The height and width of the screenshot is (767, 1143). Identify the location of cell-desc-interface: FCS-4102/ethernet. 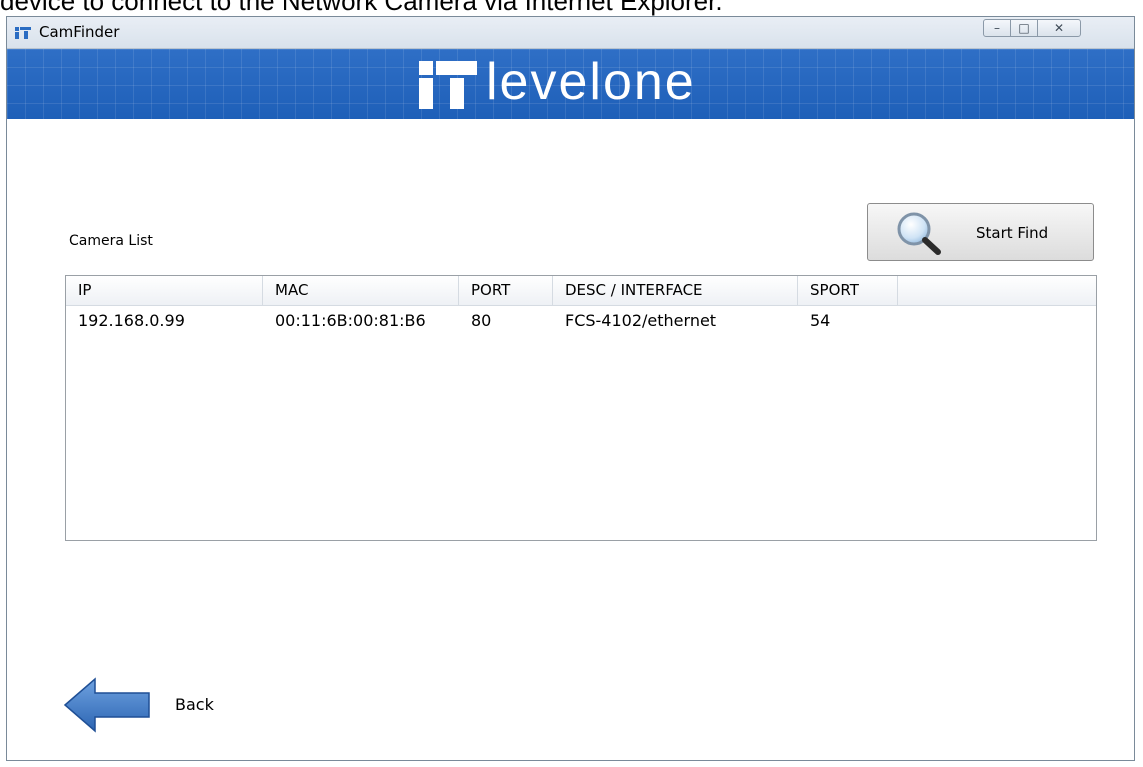
(641, 320).